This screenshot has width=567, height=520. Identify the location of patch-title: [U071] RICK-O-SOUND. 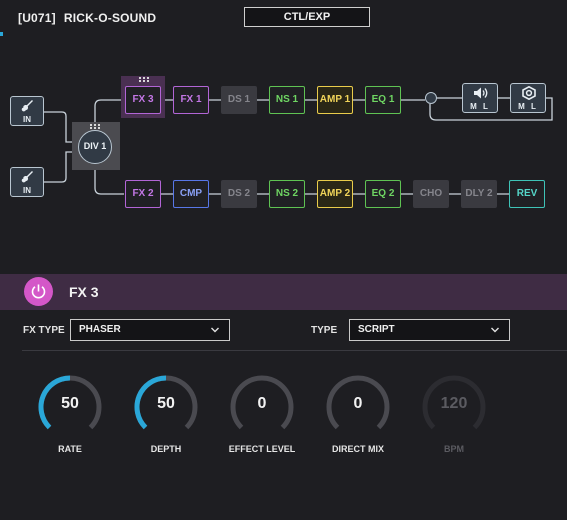
(87, 18).